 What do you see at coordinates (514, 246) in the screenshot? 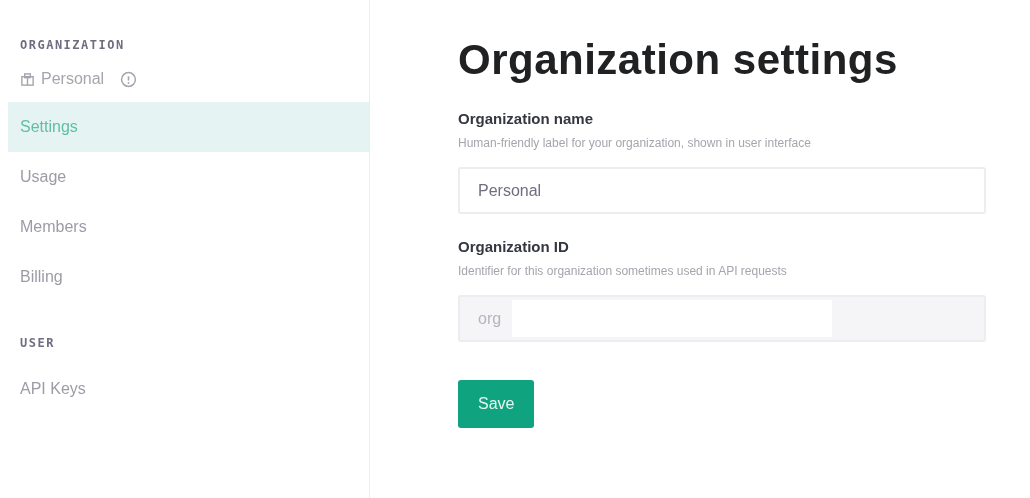
I see `field-label: Organization ID` at bounding box center [514, 246].